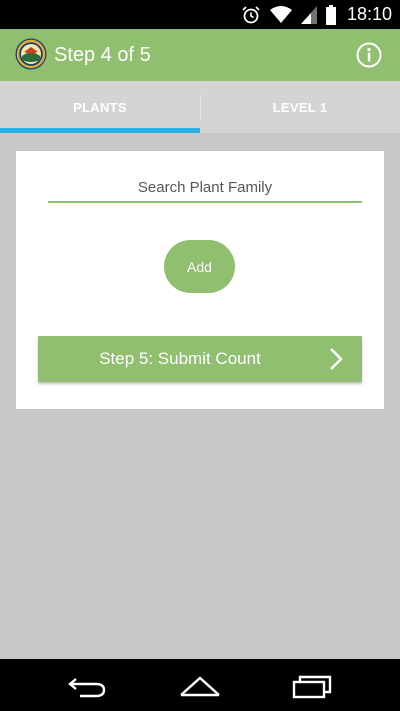 This screenshot has height=711, width=400. I want to click on status-icons: 18:10, so click(316, 14).